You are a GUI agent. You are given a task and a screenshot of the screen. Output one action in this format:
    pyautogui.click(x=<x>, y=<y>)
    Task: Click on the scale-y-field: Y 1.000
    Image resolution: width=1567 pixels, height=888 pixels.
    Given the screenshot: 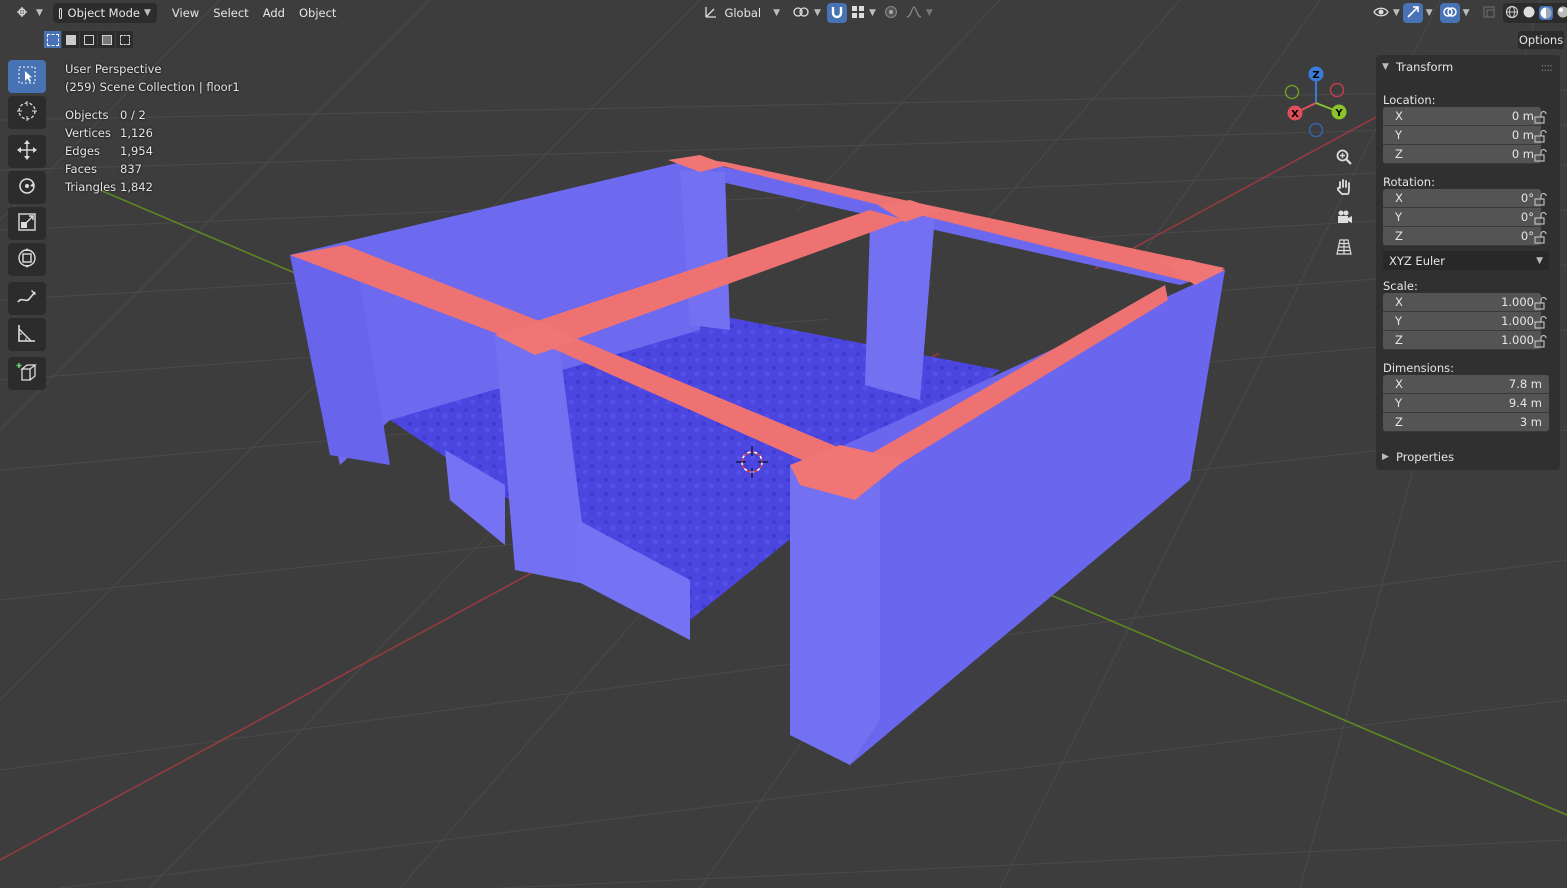 What is the action you would take?
    pyautogui.click(x=1462, y=321)
    